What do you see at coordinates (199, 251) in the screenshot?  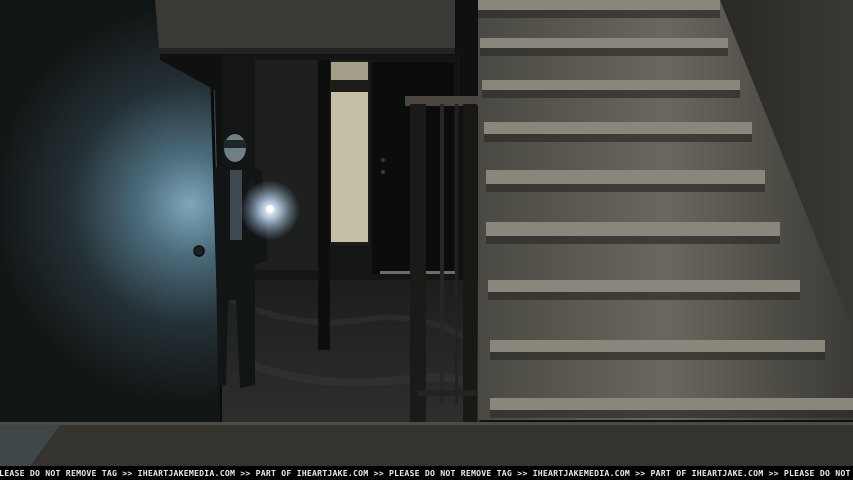 I see `wall-socket` at bounding box center [199, 251].